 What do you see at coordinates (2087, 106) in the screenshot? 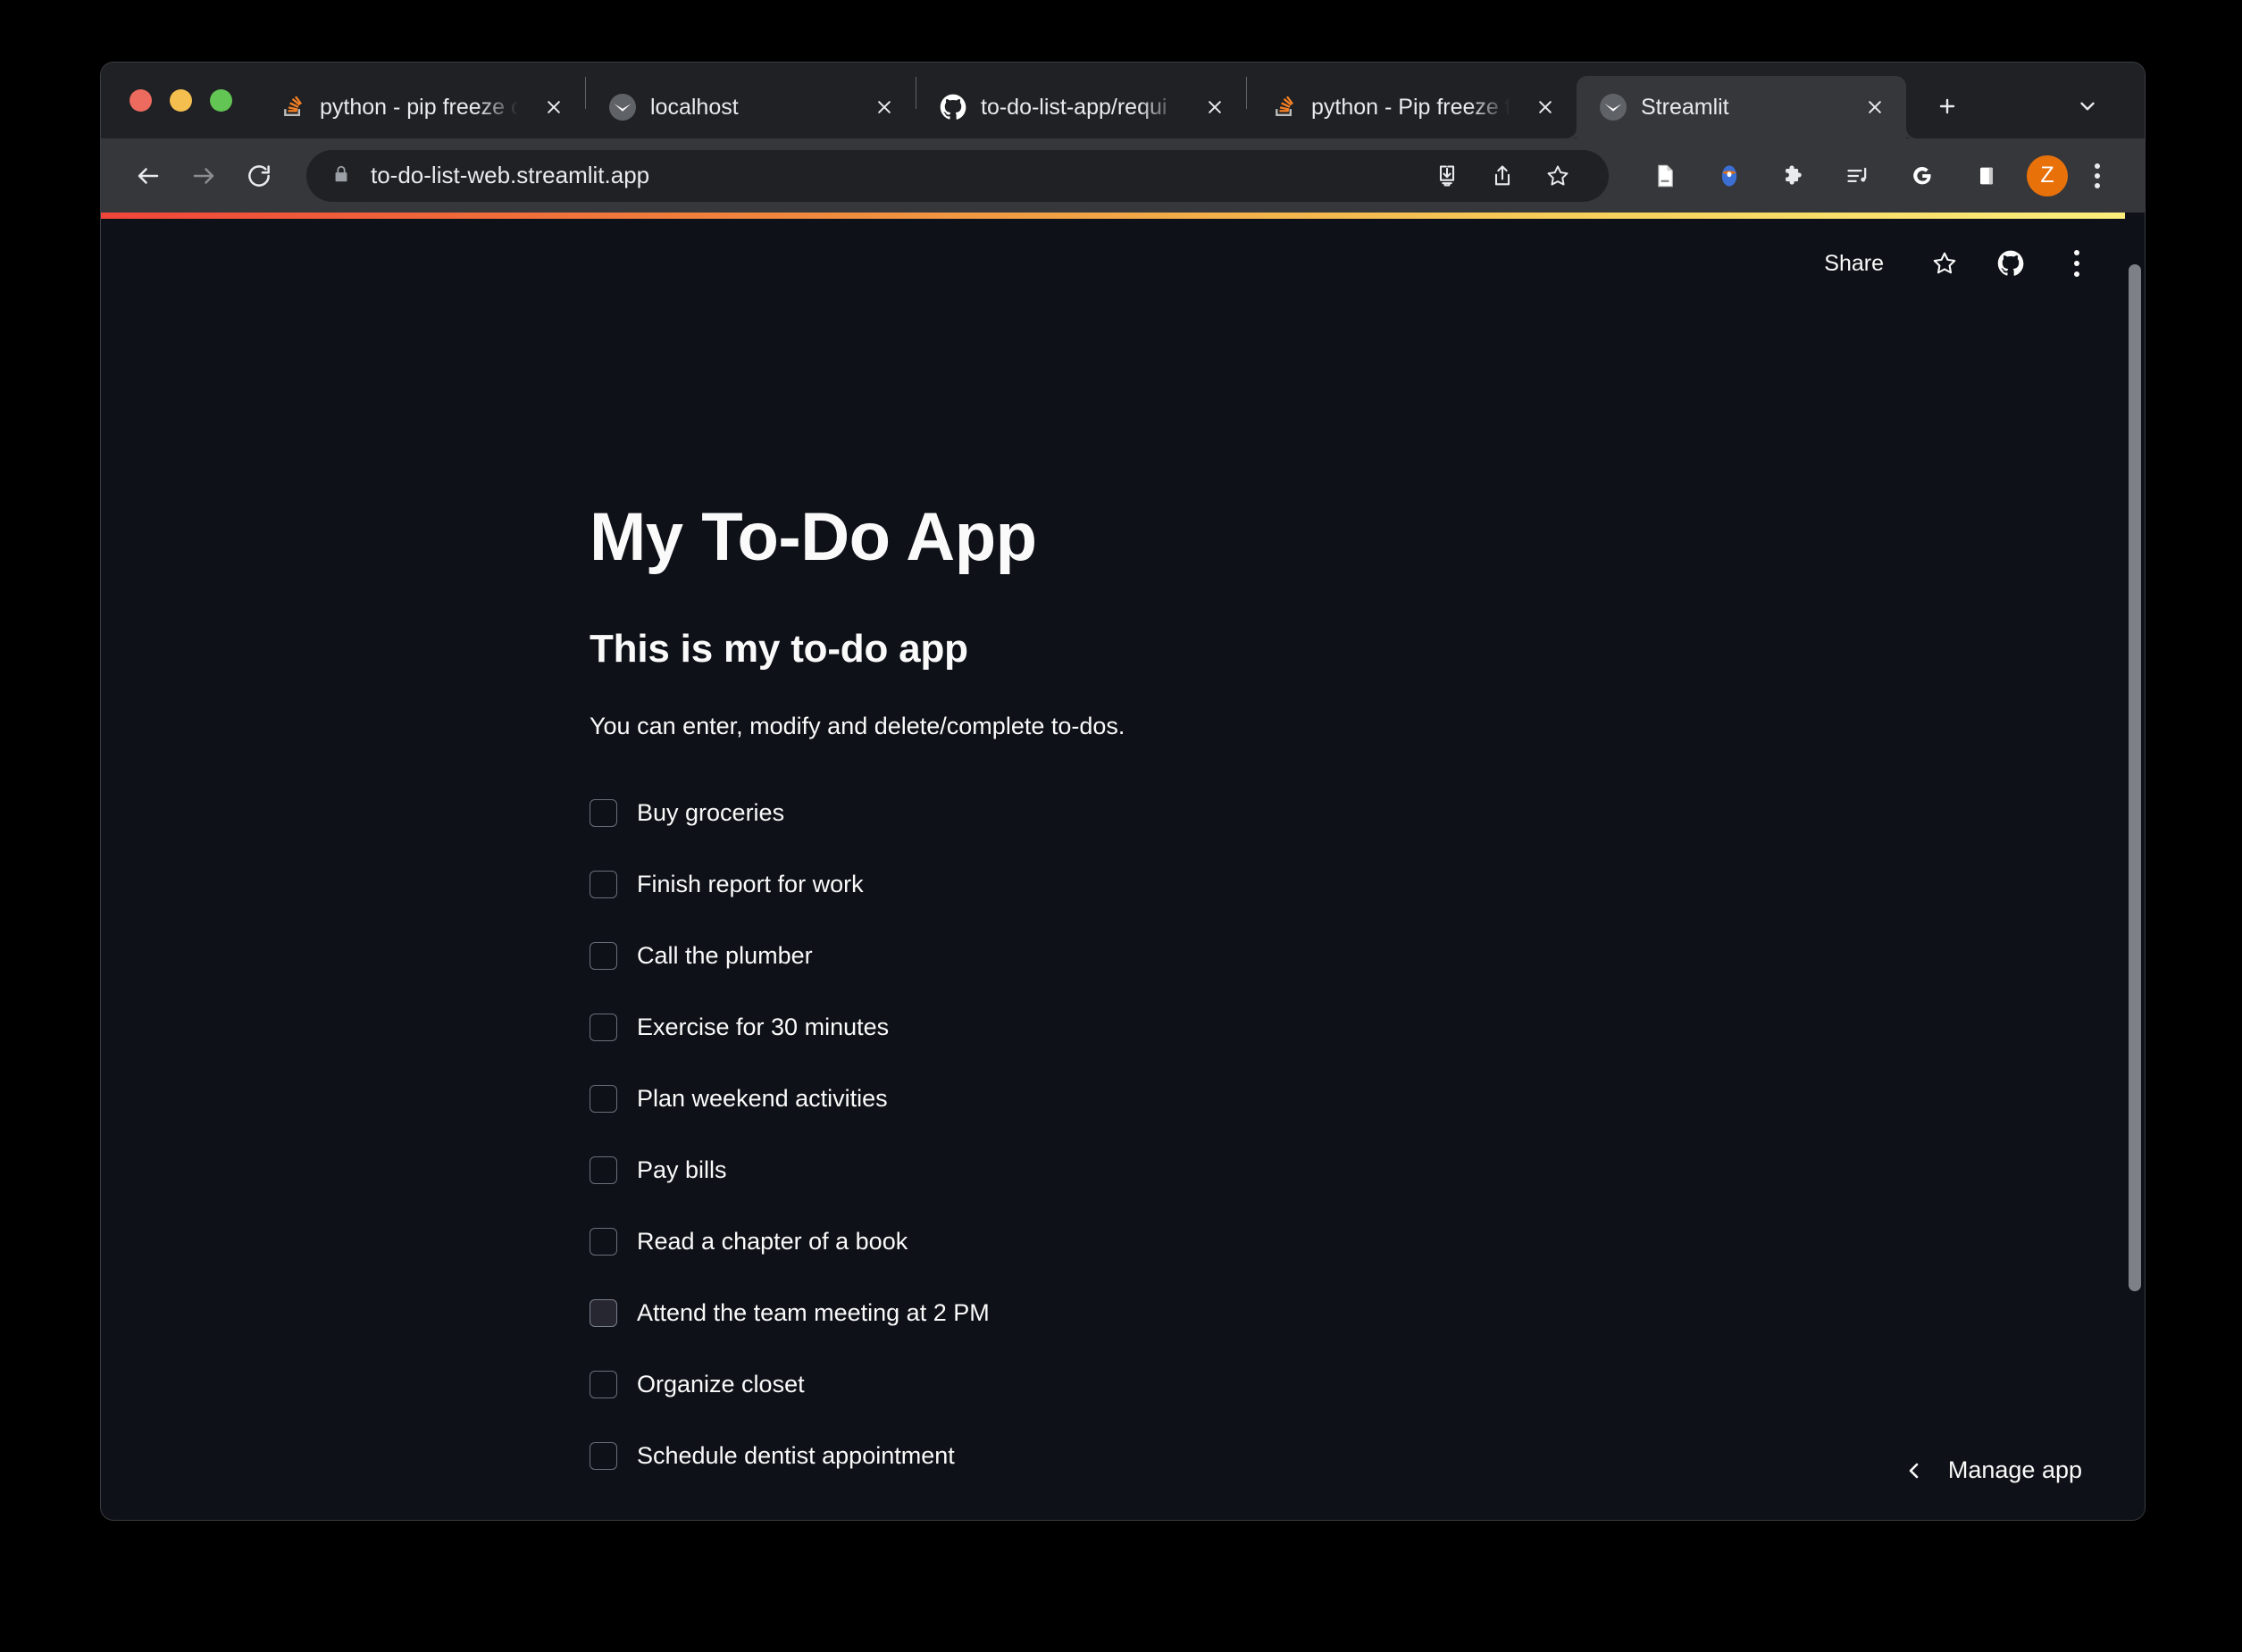
I see `chevron-down-icon` at bounding box center [2087, 106].